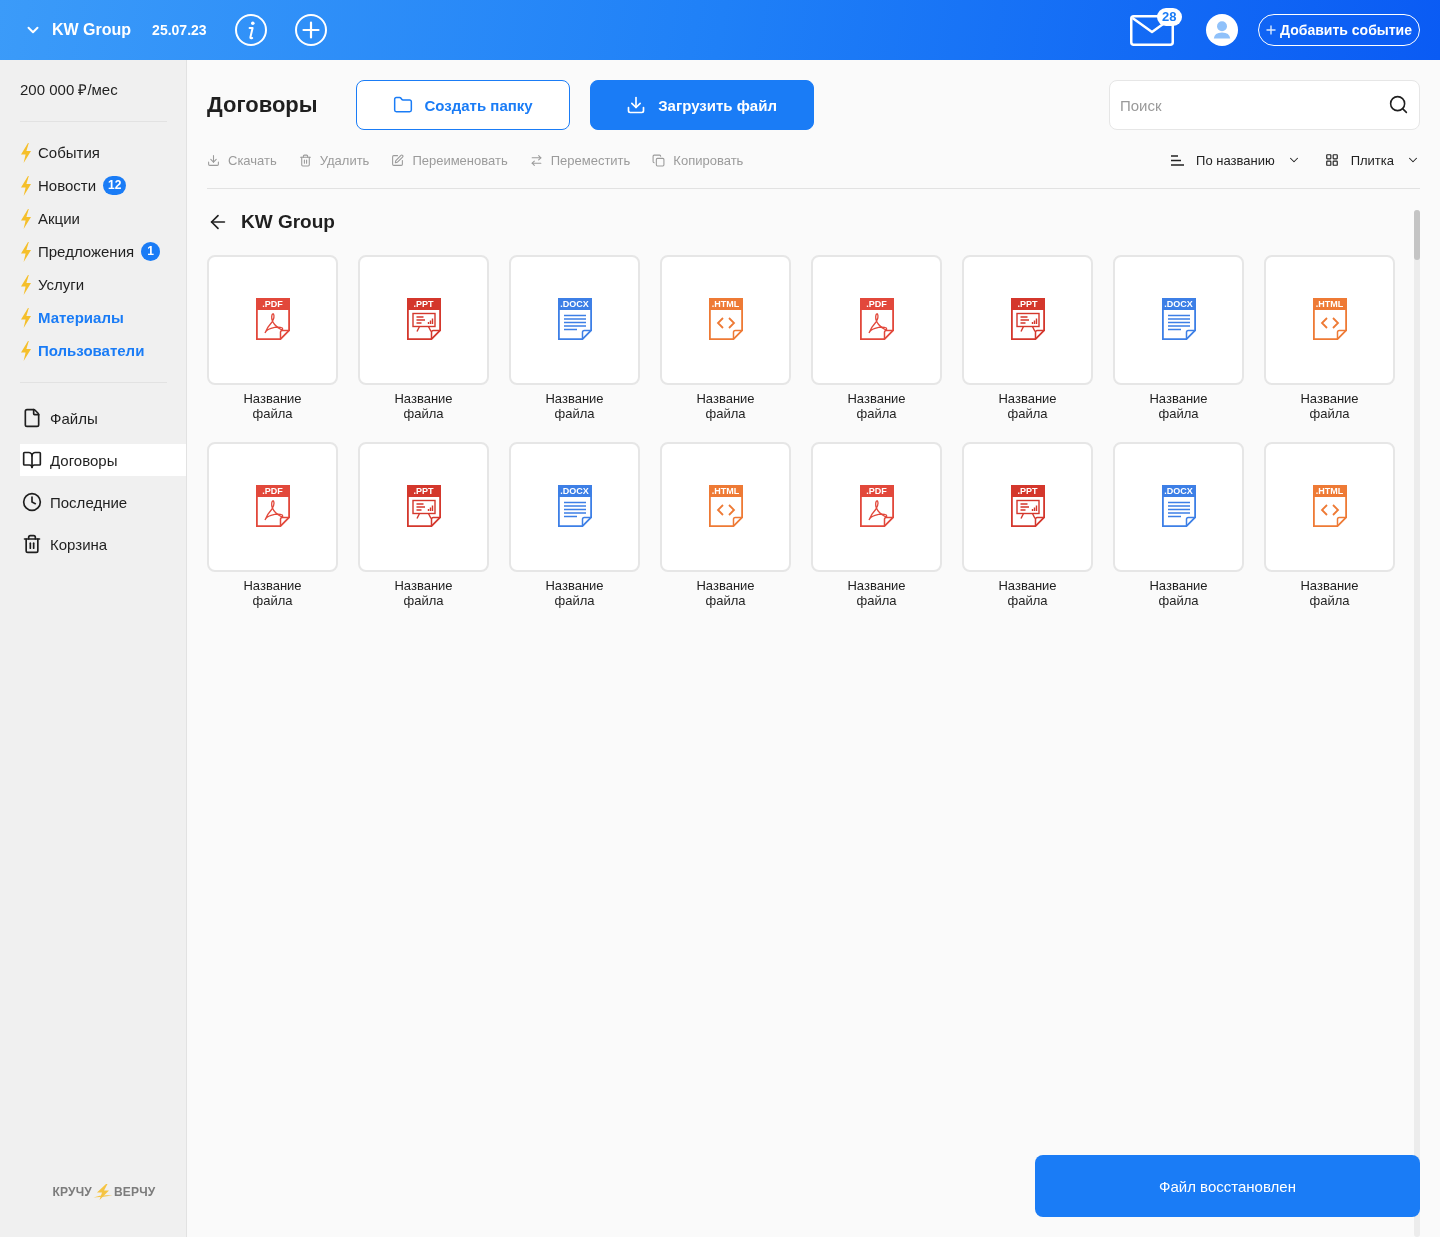 The width and height of the screenshot is (1440, 1237). What do you see at coordinates (1222, 30) in the screenshot?
I see `avatar-icon` at bounding box center [1222, 30].